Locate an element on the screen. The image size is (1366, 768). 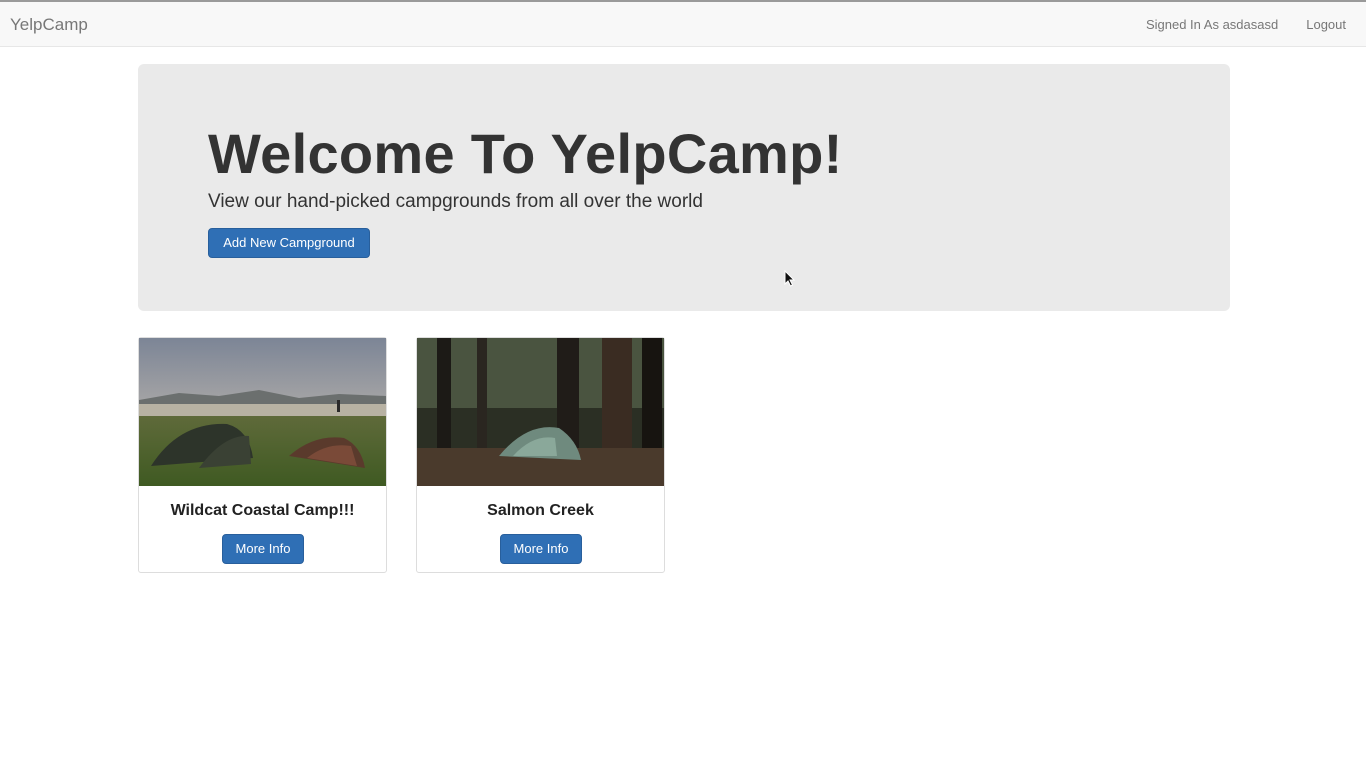
mouse-cursor-icon is located at coordinates (790, 278).